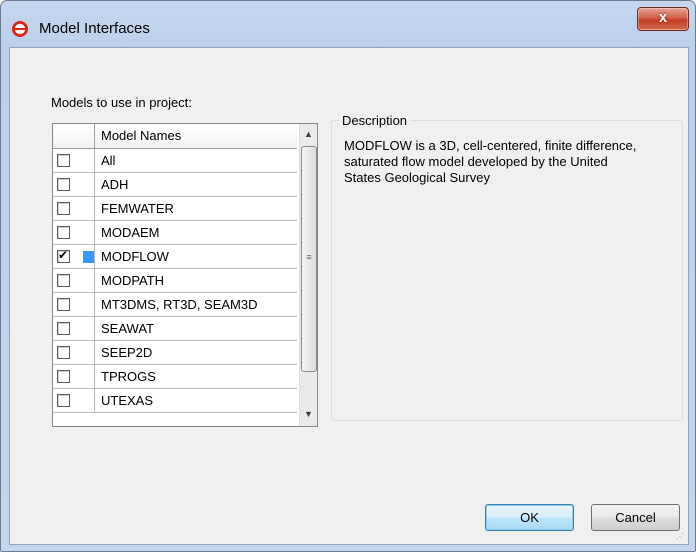 The width and height of the screenshot is (696, 552). What do you see at coordinates (175, 401) in the screenshot?
I see `table-row: UTEXAS` at bounding box center [175, 401].